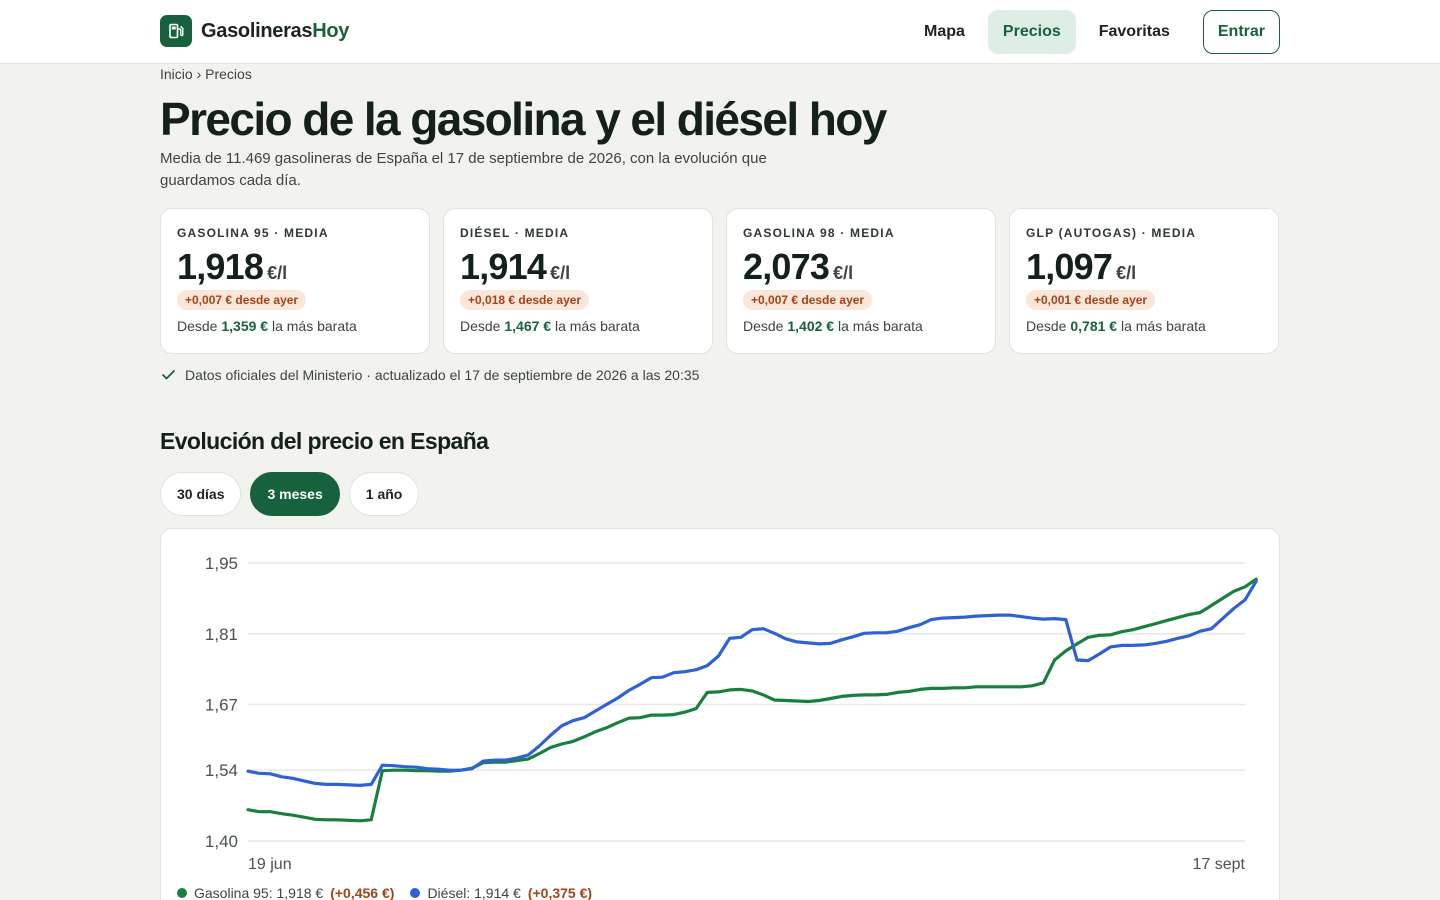  I want to click on range-30-dias: 30 días, so click(201, 494).